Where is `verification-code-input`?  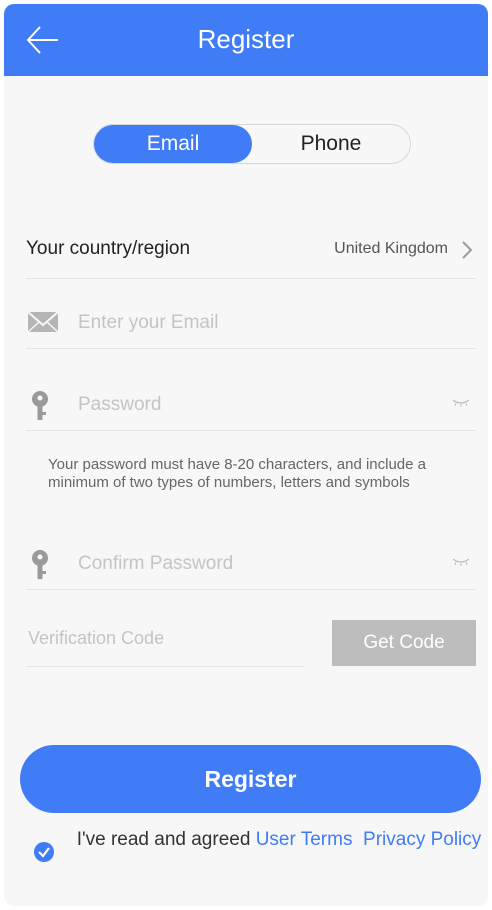
verification-code-input is located at coordinates (163, 638).